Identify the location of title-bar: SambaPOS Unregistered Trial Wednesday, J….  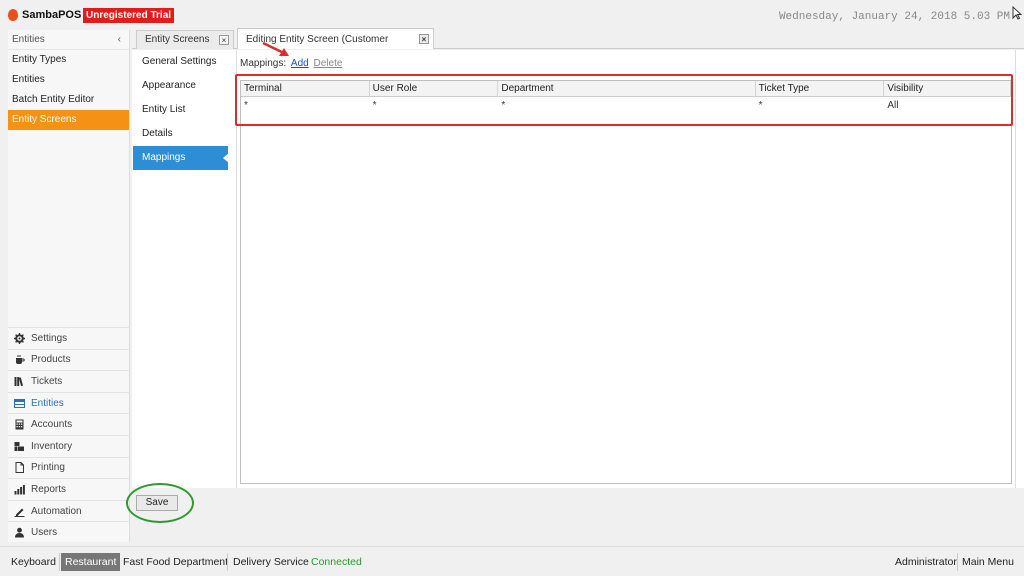
(512, 15).